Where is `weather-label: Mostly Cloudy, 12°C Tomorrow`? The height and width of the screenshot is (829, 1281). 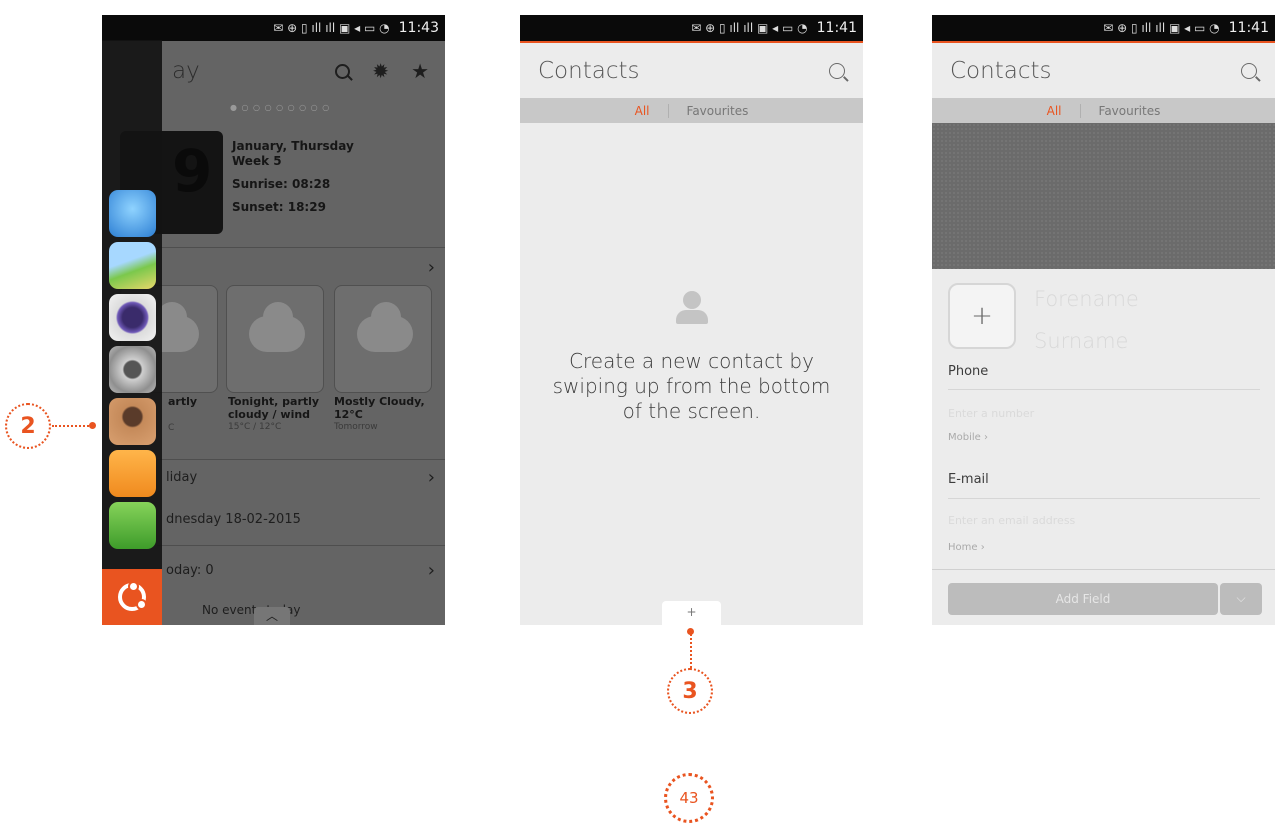 weather-label: Mostly Cloudy, 12°C Tomorrow is located at coordinates (379, 414).